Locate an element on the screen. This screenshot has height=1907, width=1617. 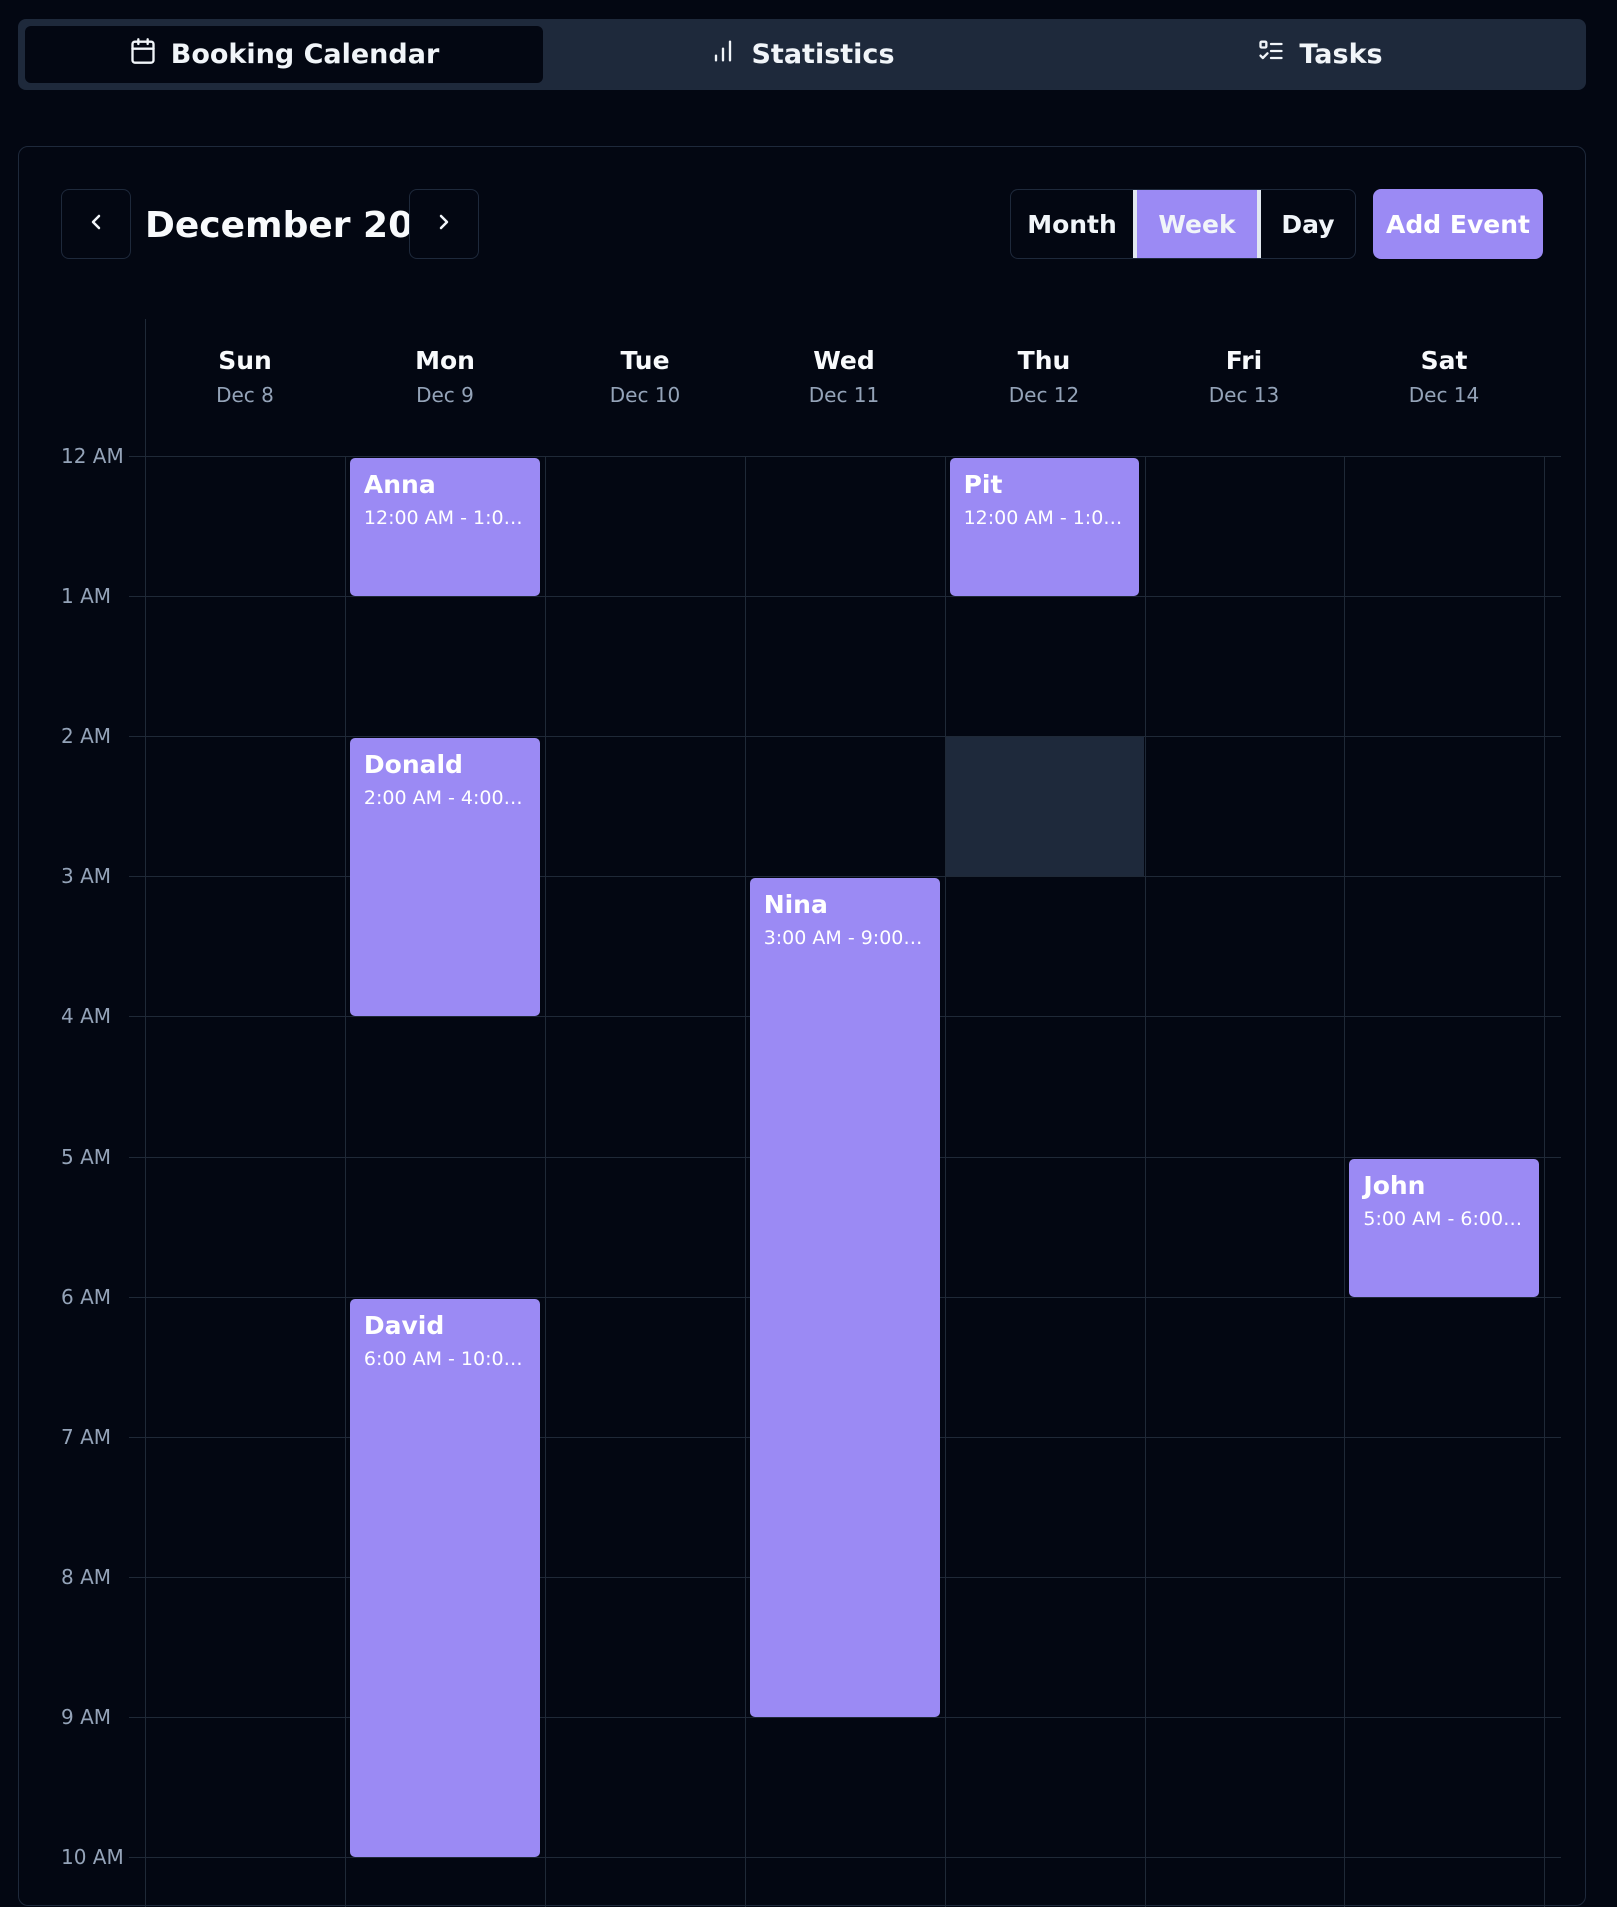
day-name: Thu is located at coordinates (1044, 360).